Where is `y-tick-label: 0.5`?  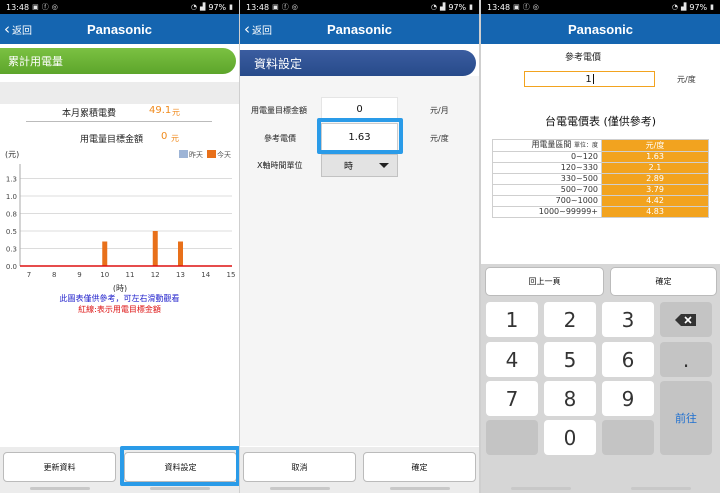 y-tick-label: 0.5 is located at coordinates (11, 232).